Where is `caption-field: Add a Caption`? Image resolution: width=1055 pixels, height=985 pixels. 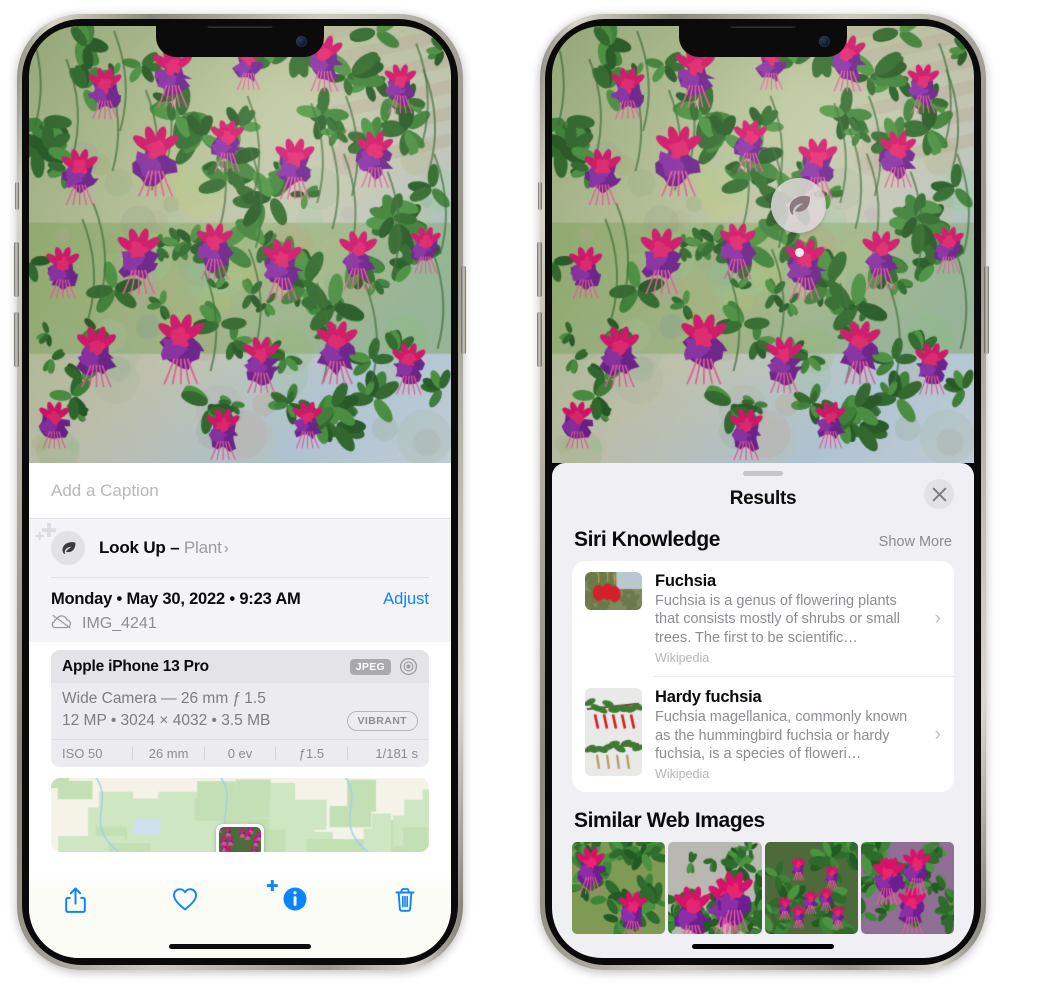
caption-field: Add a Caption is located at coordinates (240, 491).